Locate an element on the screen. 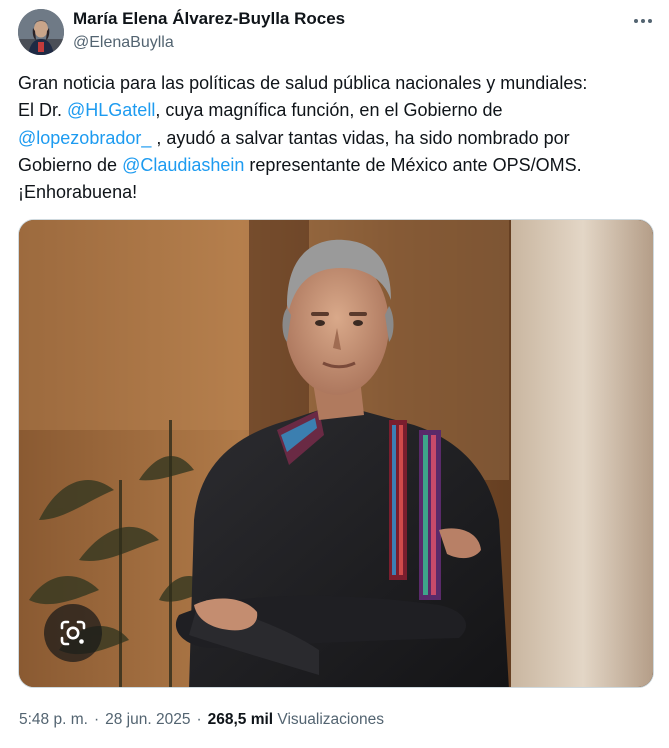 The height and width of the screenshot is (748, 669). author-name: María Elena Álvarez-Buylla Roces is located at coordinates (209, 19).